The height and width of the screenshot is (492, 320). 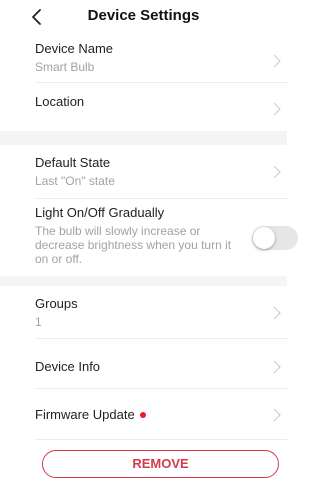 What do you see at coordinates (143, 415) in the screenshot?
I see `update-indicator-dot` at bounding box center [143, 415].